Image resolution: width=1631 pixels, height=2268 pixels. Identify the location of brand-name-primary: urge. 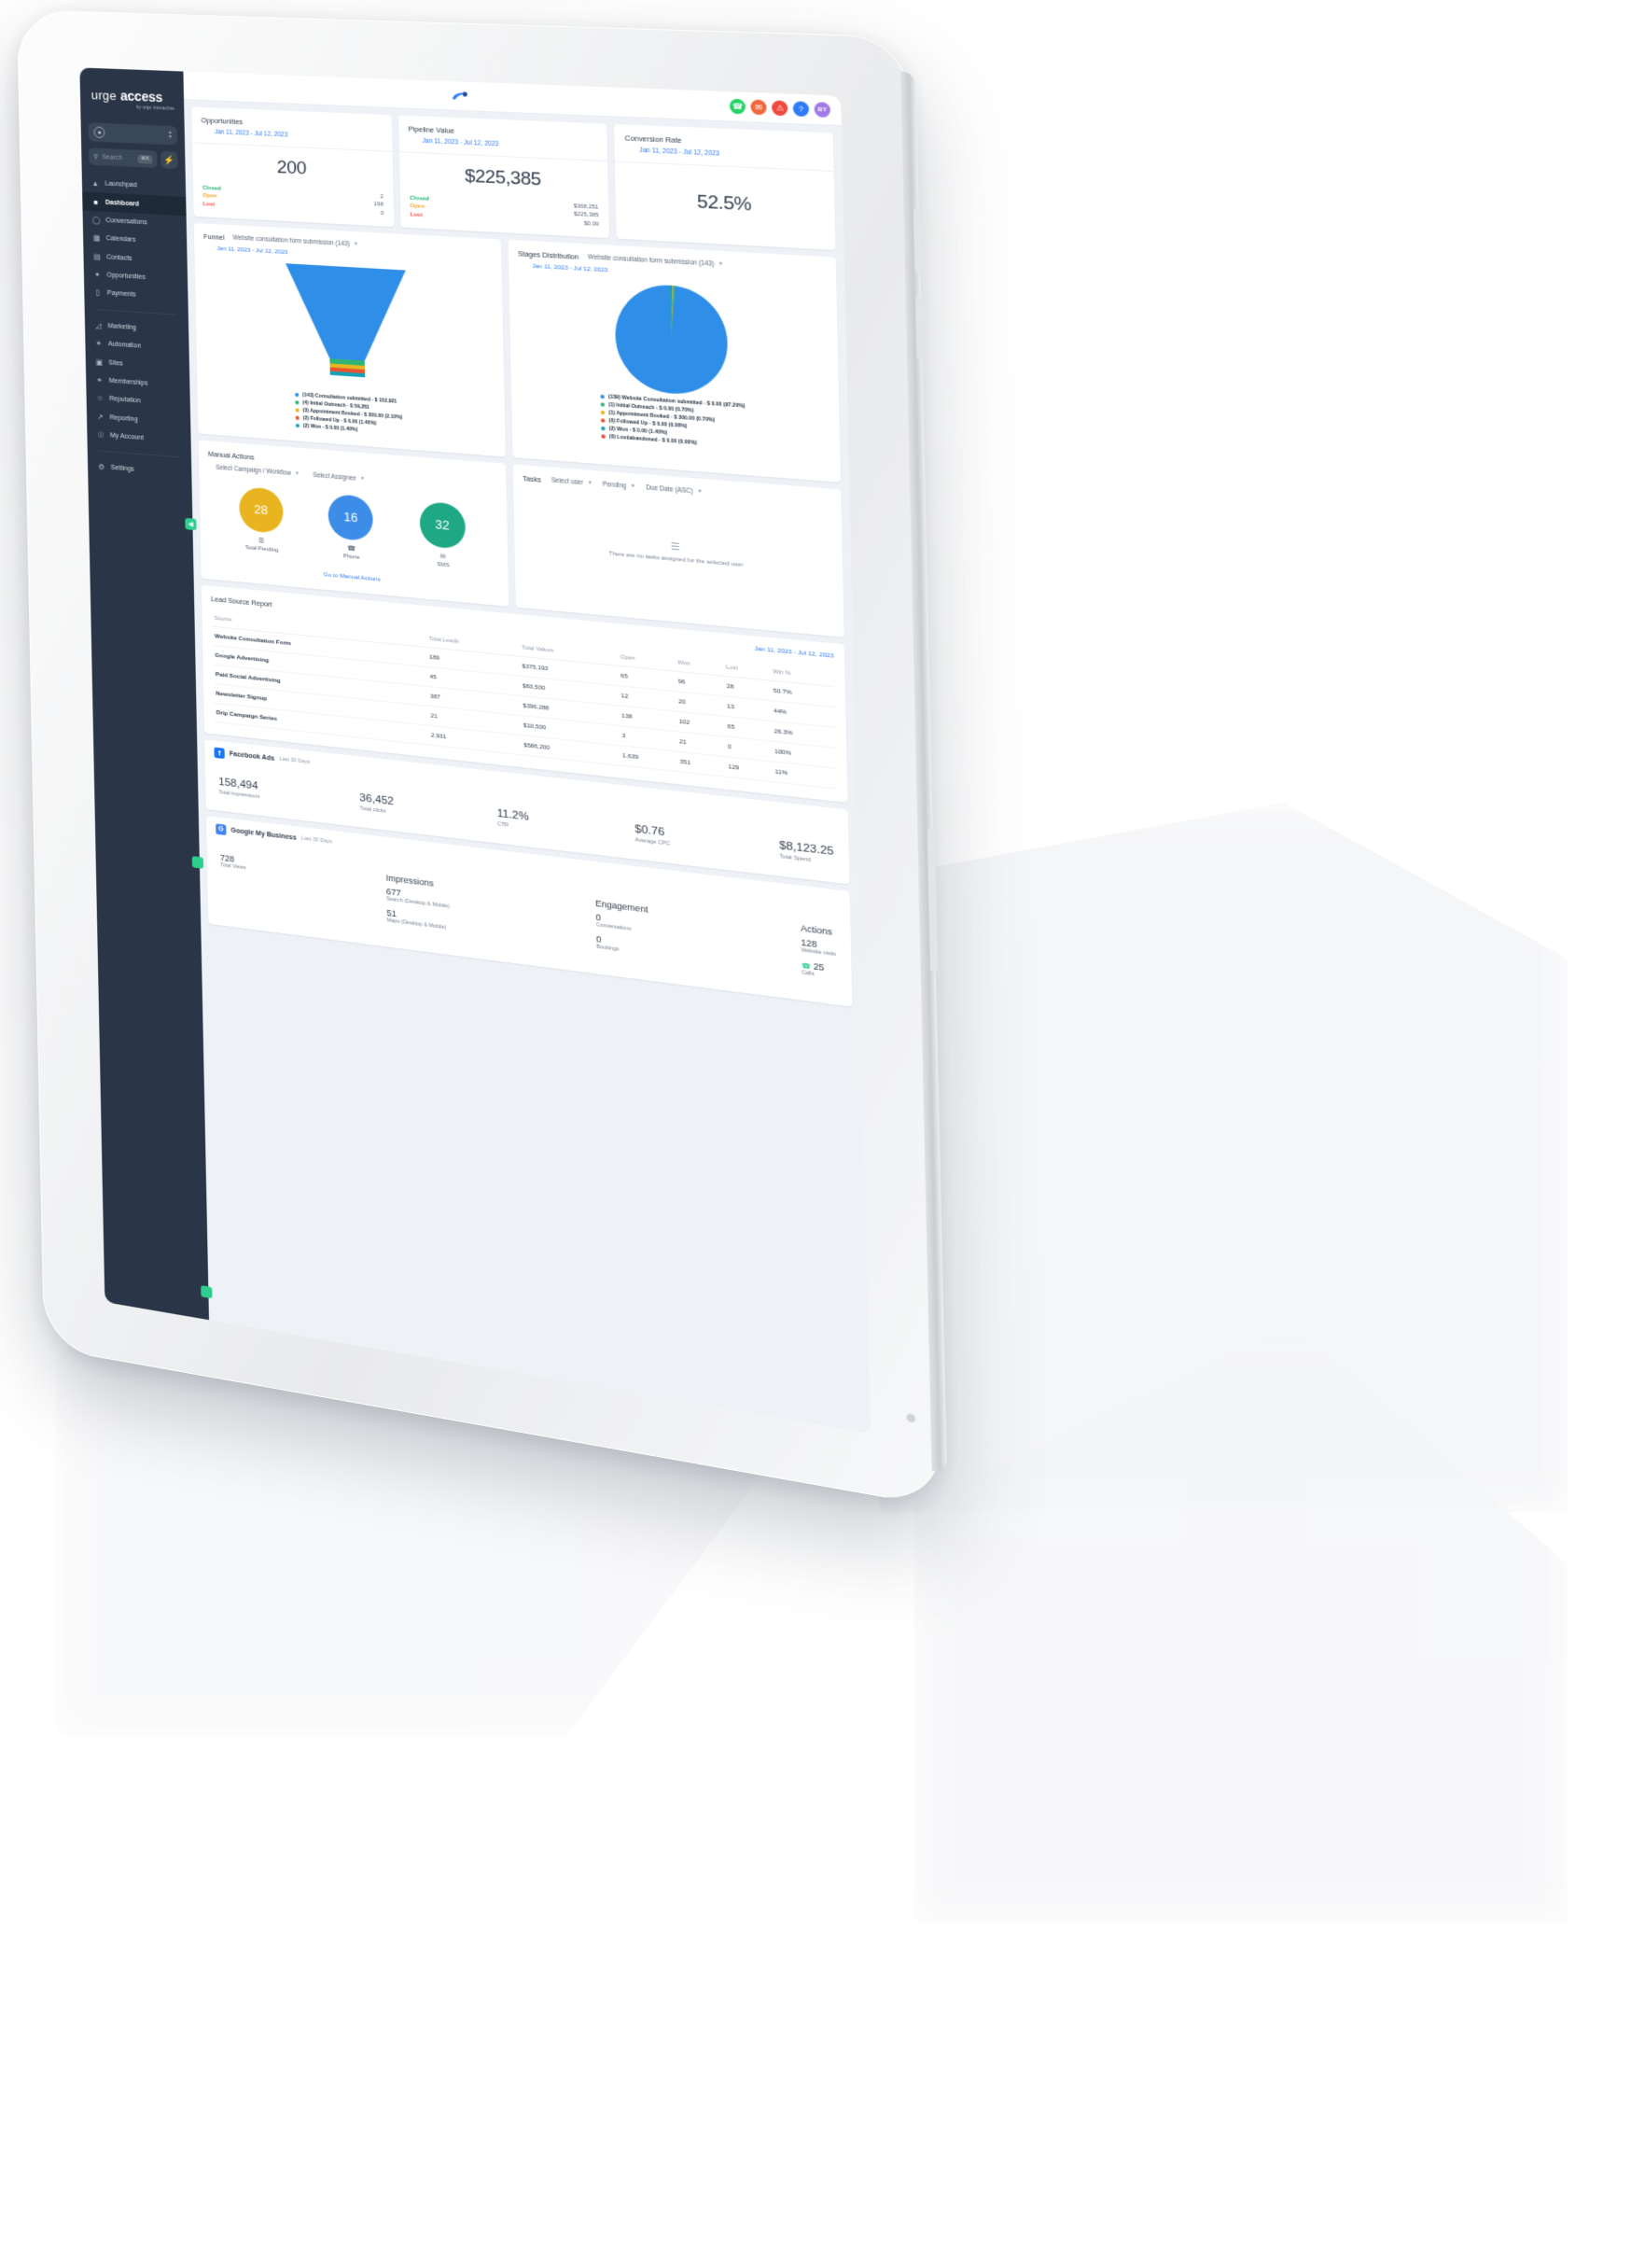
(104, 96).